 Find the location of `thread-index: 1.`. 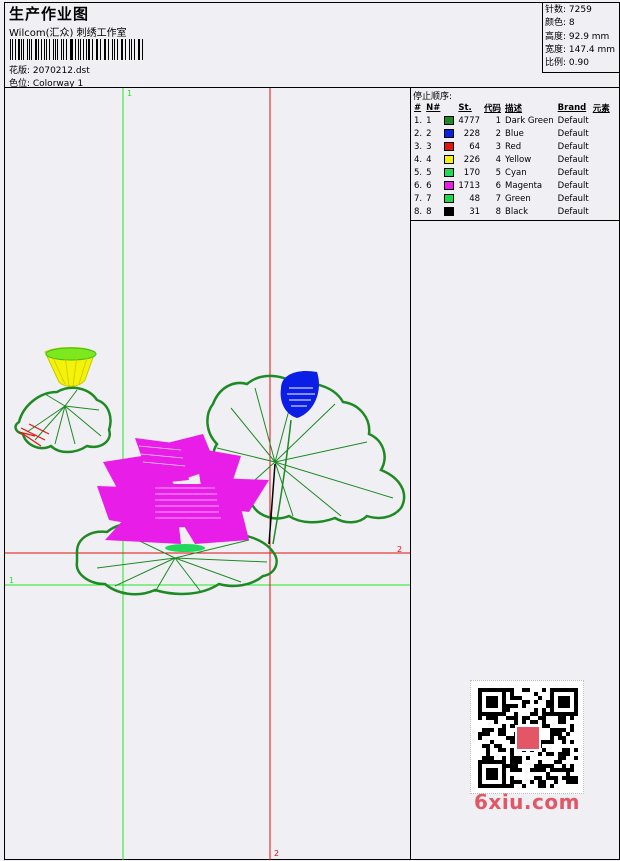

thread-index: 1. is located at coordinates (418, 120).